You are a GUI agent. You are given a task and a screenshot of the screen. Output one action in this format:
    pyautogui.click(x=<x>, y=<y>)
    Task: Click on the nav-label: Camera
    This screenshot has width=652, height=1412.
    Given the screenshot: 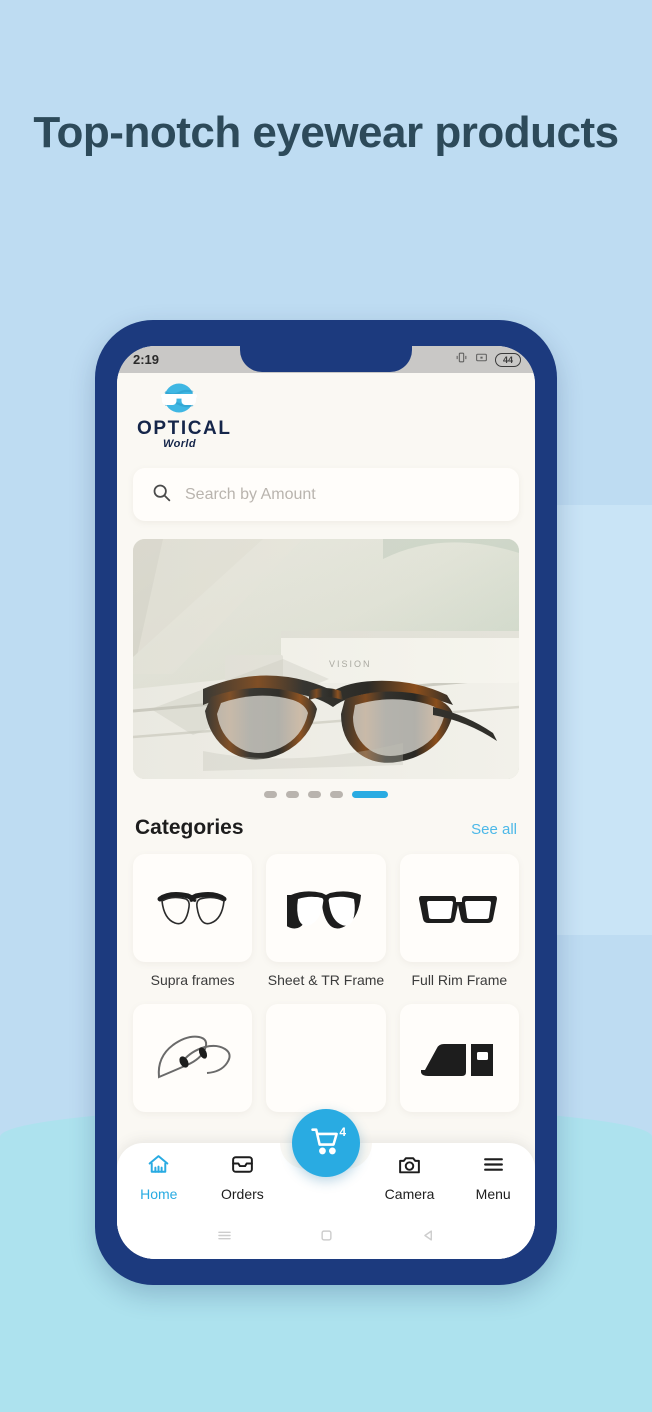 What is the action you would take?
    pyautogui.click(x=409, y=1194)
    